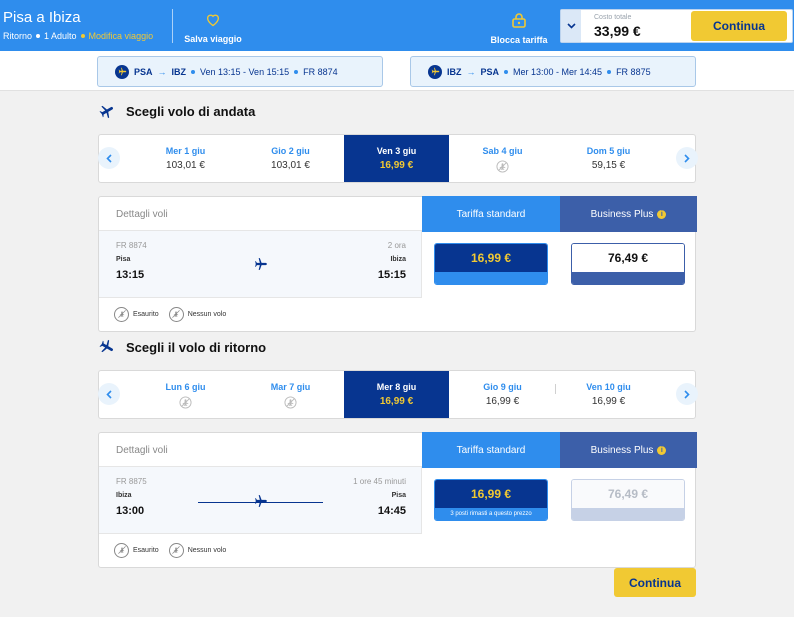 This screenshot has width=794, height=617. I want to click on continue-button-top: Continua, so click(739, 26).